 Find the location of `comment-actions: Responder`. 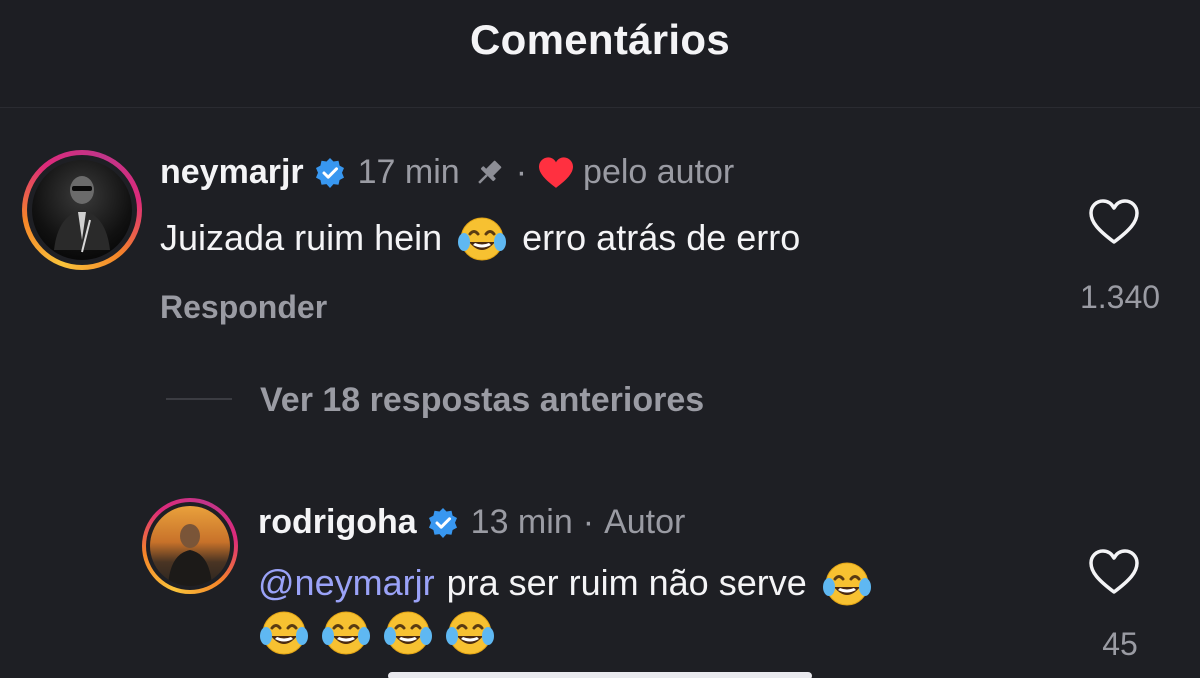

comment-actions: Responder is located at coordinates (243, 307).